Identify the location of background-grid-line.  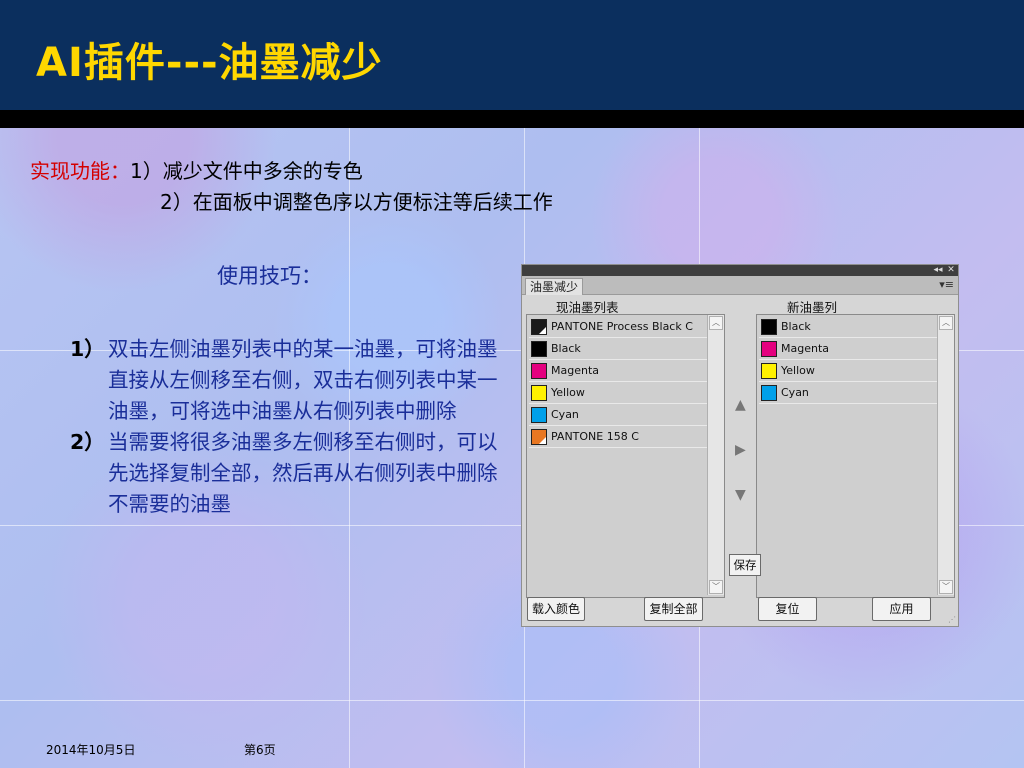
(512, 700).